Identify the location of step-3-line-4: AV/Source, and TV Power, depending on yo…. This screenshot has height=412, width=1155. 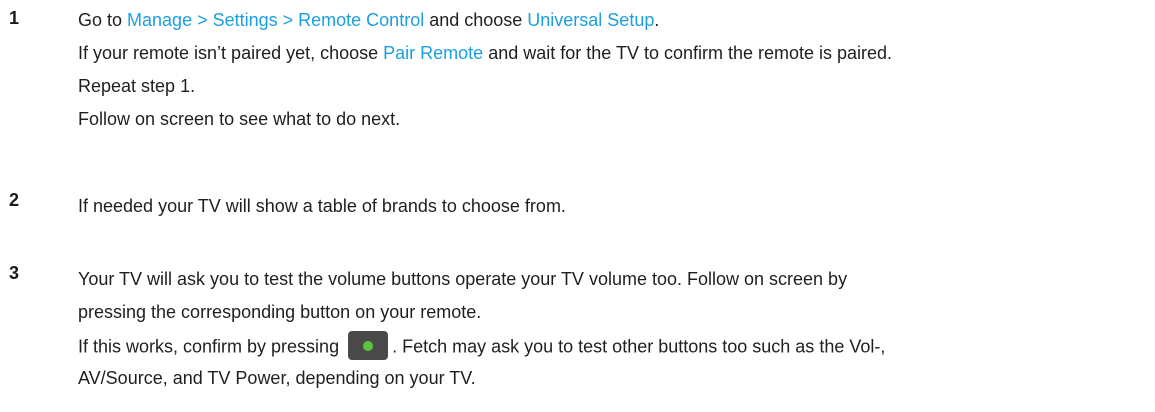
(277, 378).